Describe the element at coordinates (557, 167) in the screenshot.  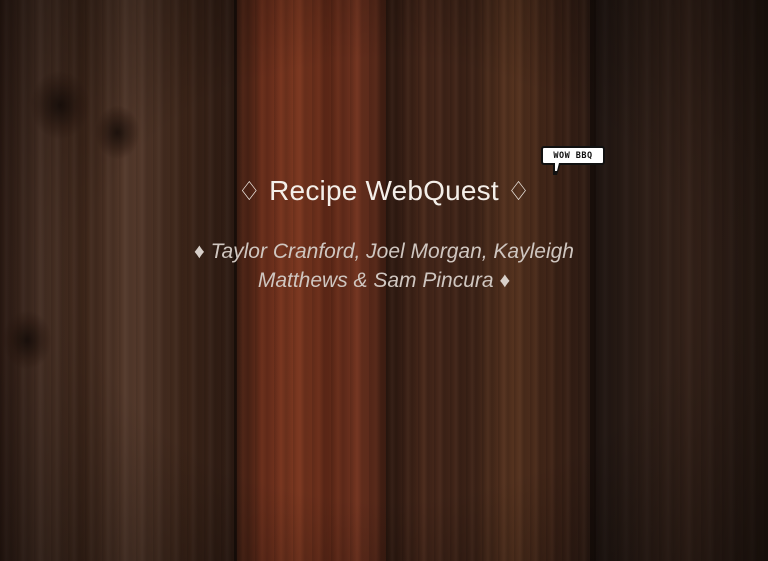
I see `speech-bubble-tail-fill` at that location.